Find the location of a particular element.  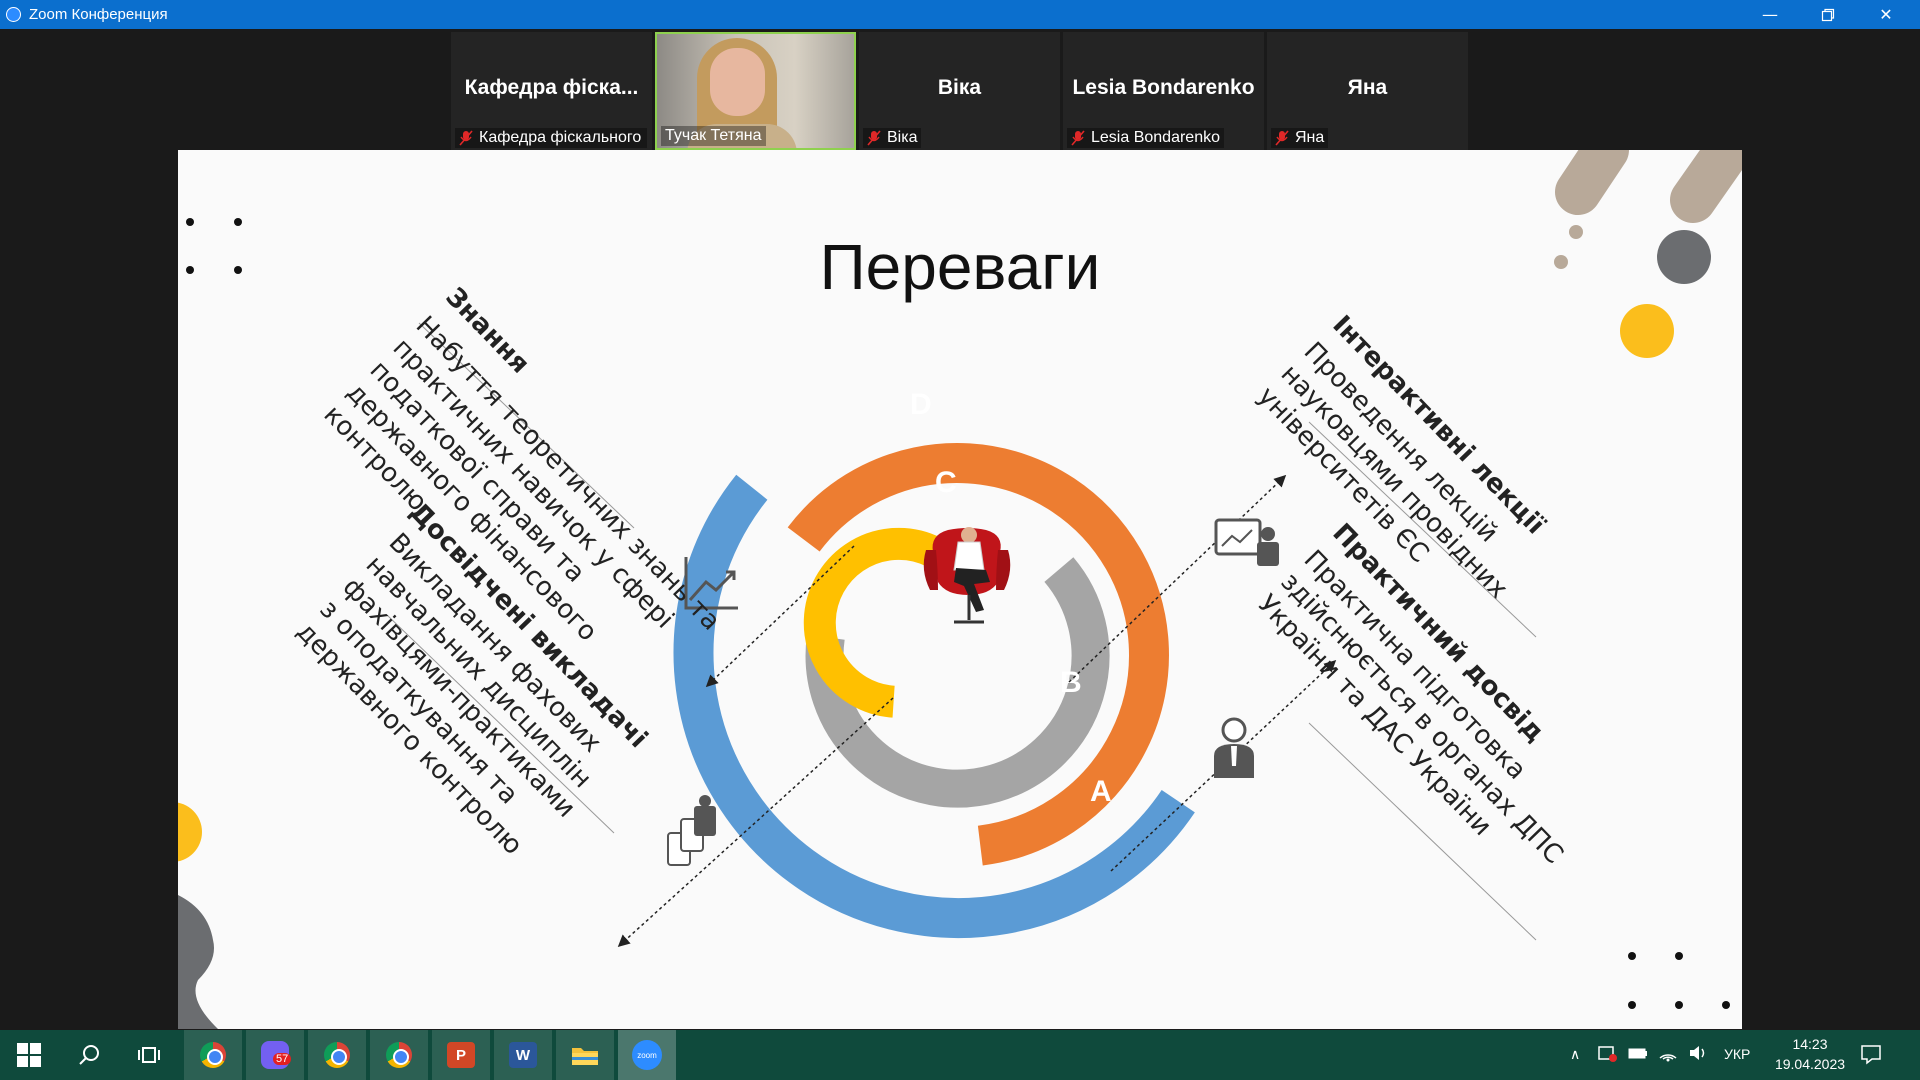

participant-name: Lesia Bondarenko is located at coordinates (1155, 137).